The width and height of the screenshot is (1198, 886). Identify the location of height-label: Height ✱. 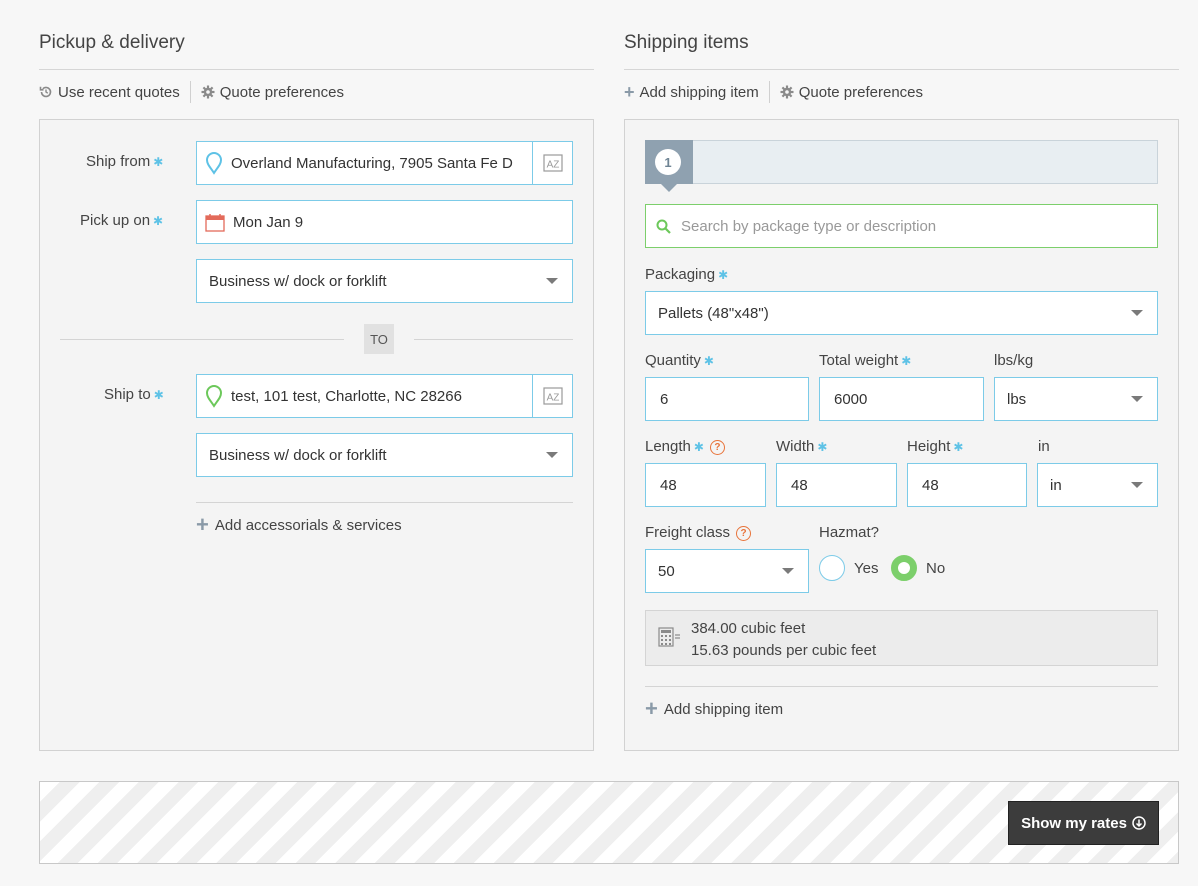
(935, 446).